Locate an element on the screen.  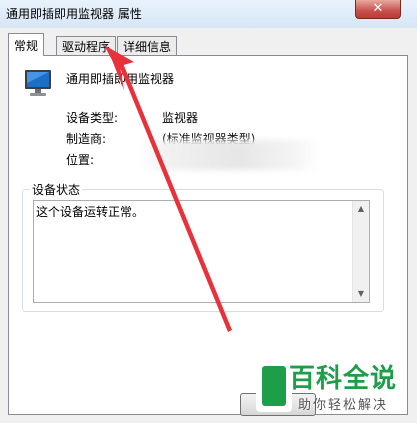
close-icon: ✕ is located at coordinates (378, 8).